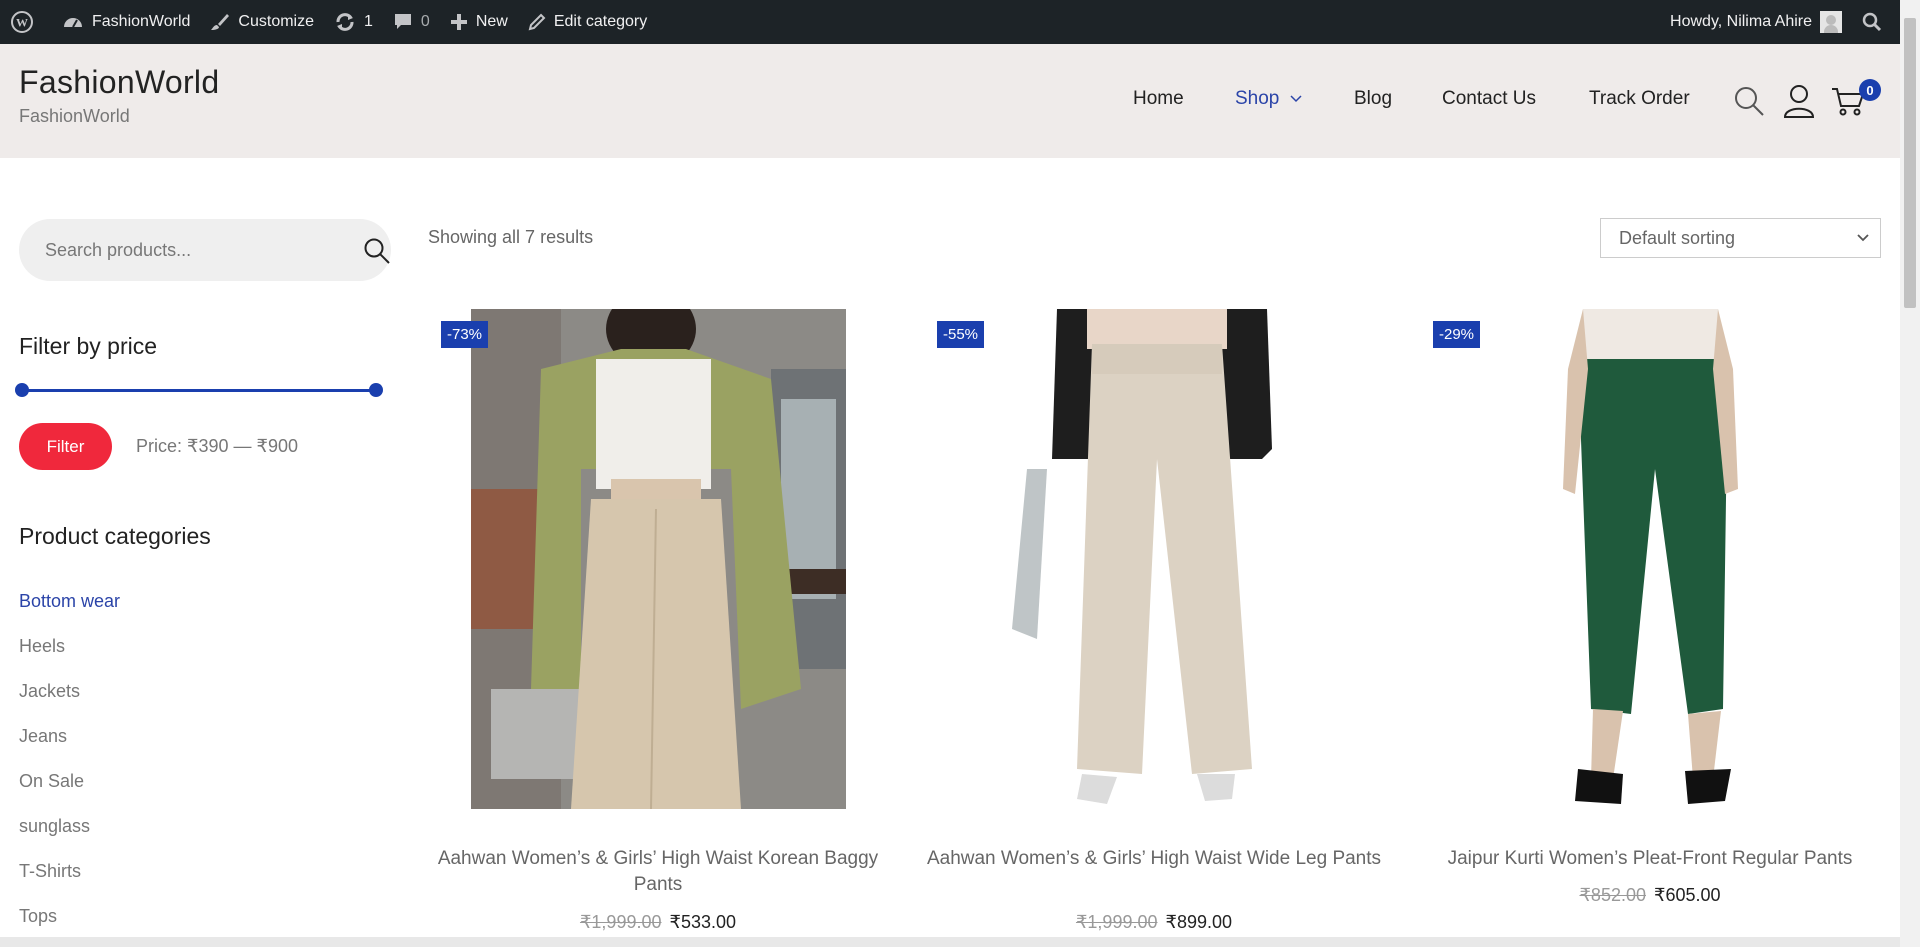 This screenshot has height=947, width=1920. Describe the element at coordinates (42, 646) in the screenshot. I see `category-link-heels: Heels` at that location.